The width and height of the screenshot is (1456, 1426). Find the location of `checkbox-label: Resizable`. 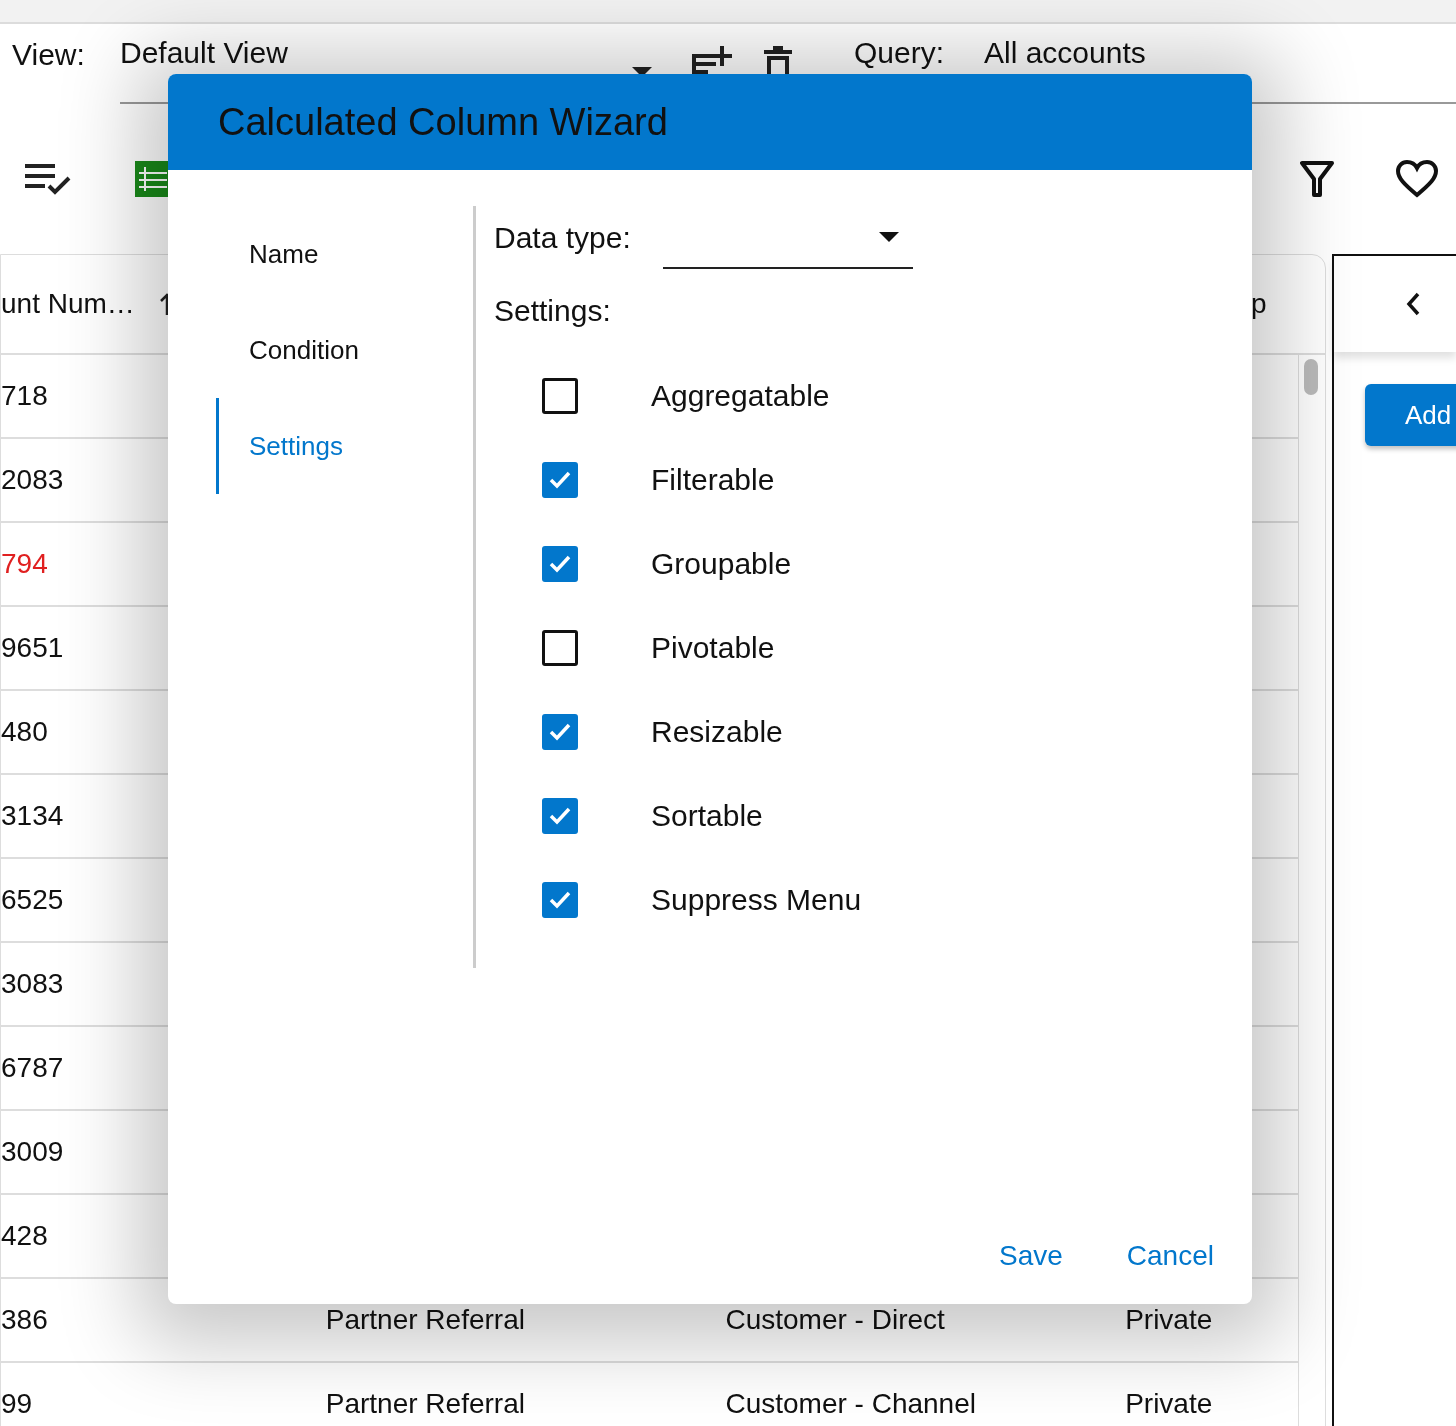

checkbox-label: Resizable is located at coordinates (717, 732).